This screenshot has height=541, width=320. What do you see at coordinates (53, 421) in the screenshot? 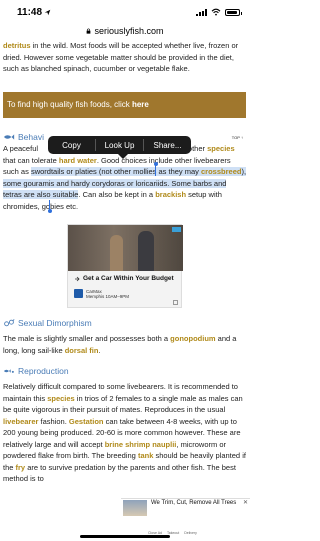
I see `repro-text-3: fashion.` at bounding box center [53, 421].